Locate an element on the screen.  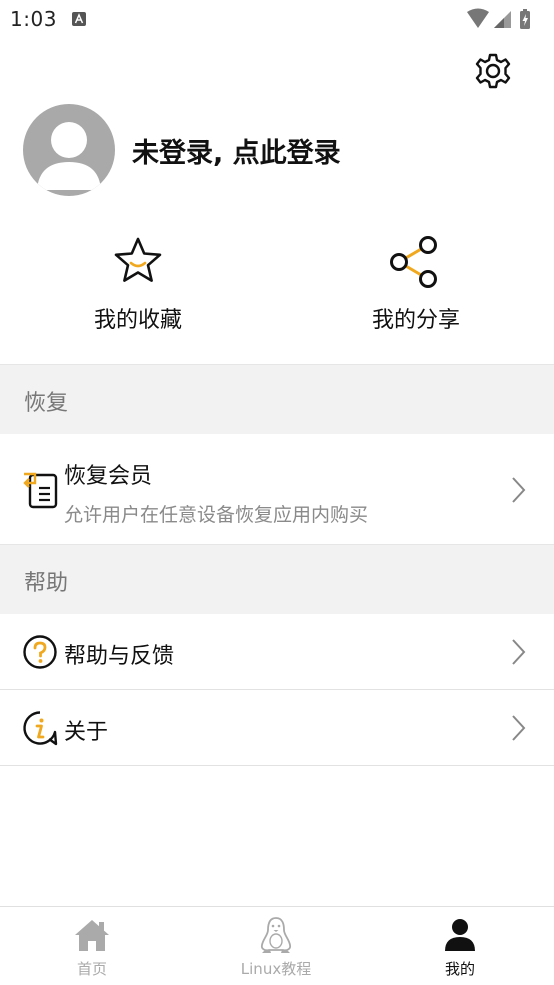
signal-icon is located at coordinates (502, 19).